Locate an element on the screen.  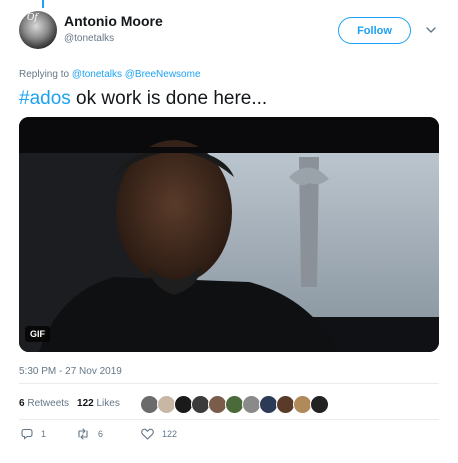
like-count: 122 is located at coordinates (170, 434).